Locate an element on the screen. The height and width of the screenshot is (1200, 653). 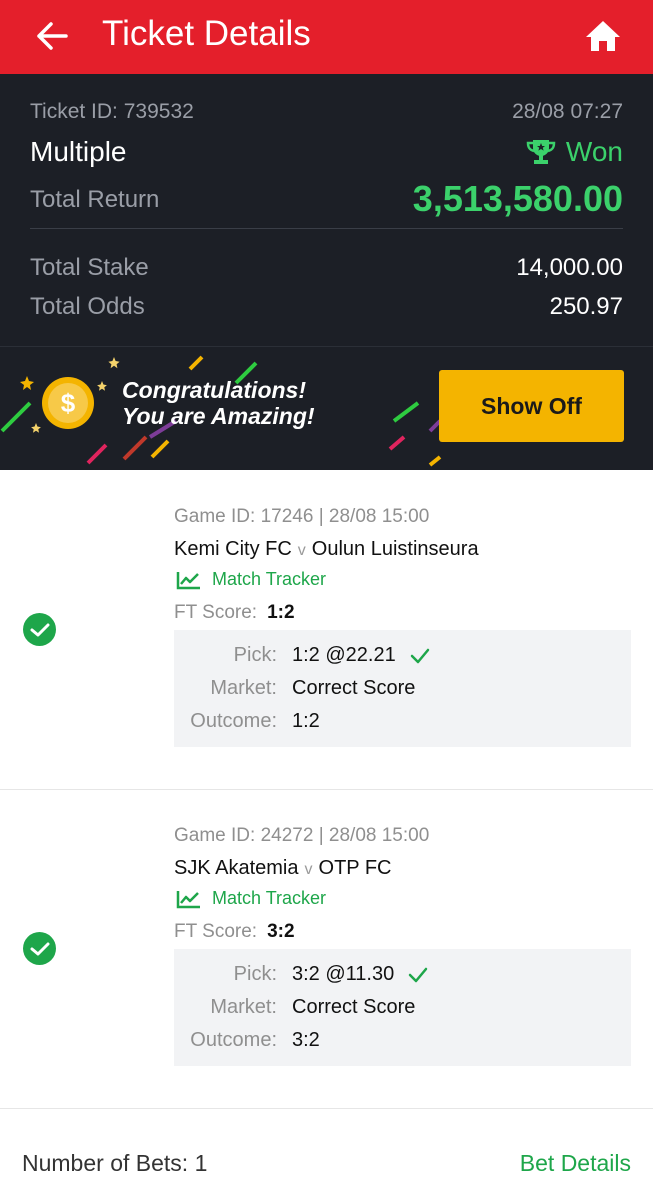
match-teams: SJK Akatemia v OTP FC is located at coordinates (282, 868).